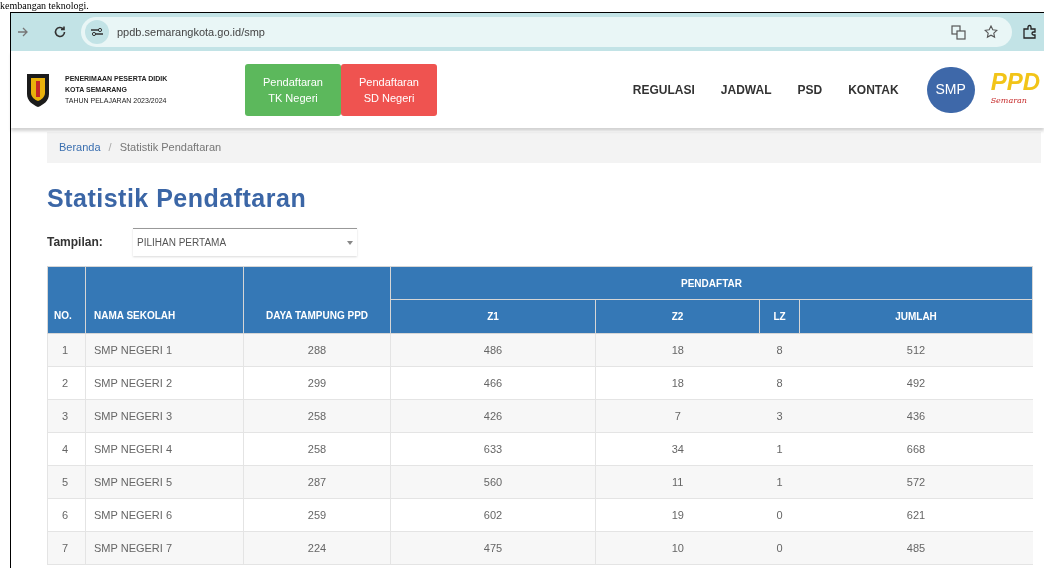 The width and height of the screenshot is (1044, 568). What do you see at coordinates (245, 242) in the screenshot?
I see `view-select: PILIHAN PERTAMA` at bounding box center [245, 242].